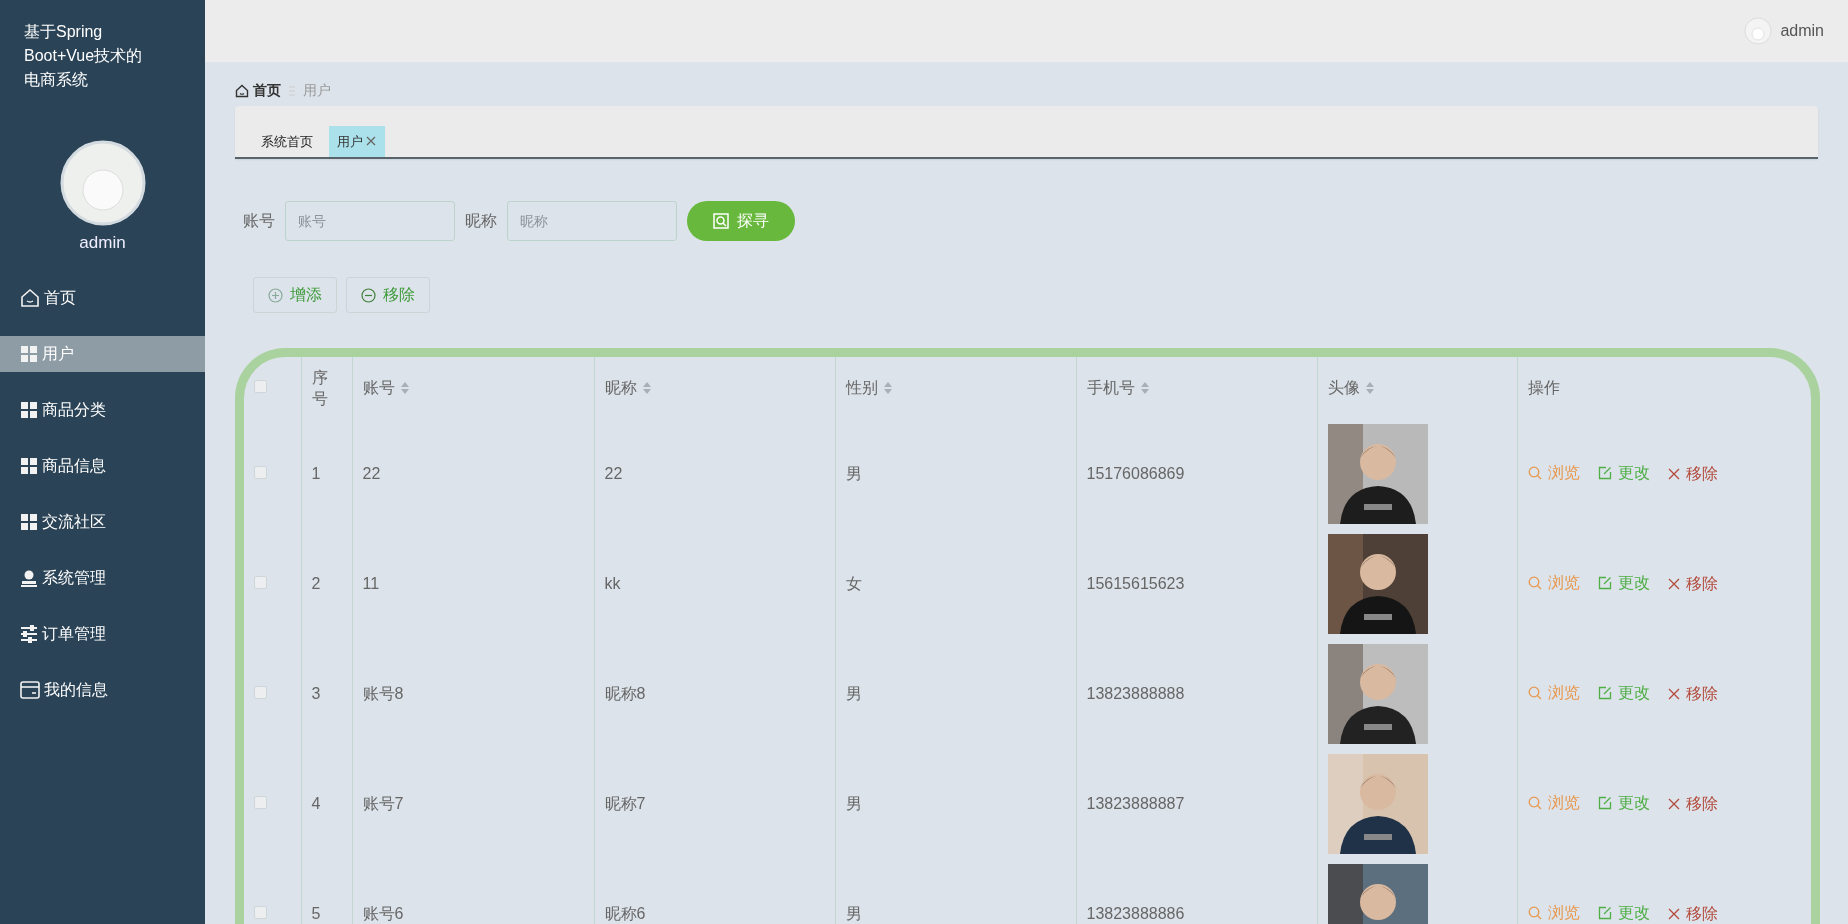 The image size is (1848, 924). What do you see at coordinates (378, 387) in the screenshot?
I see `column-header: 账号` at bounding box center [378, 387].